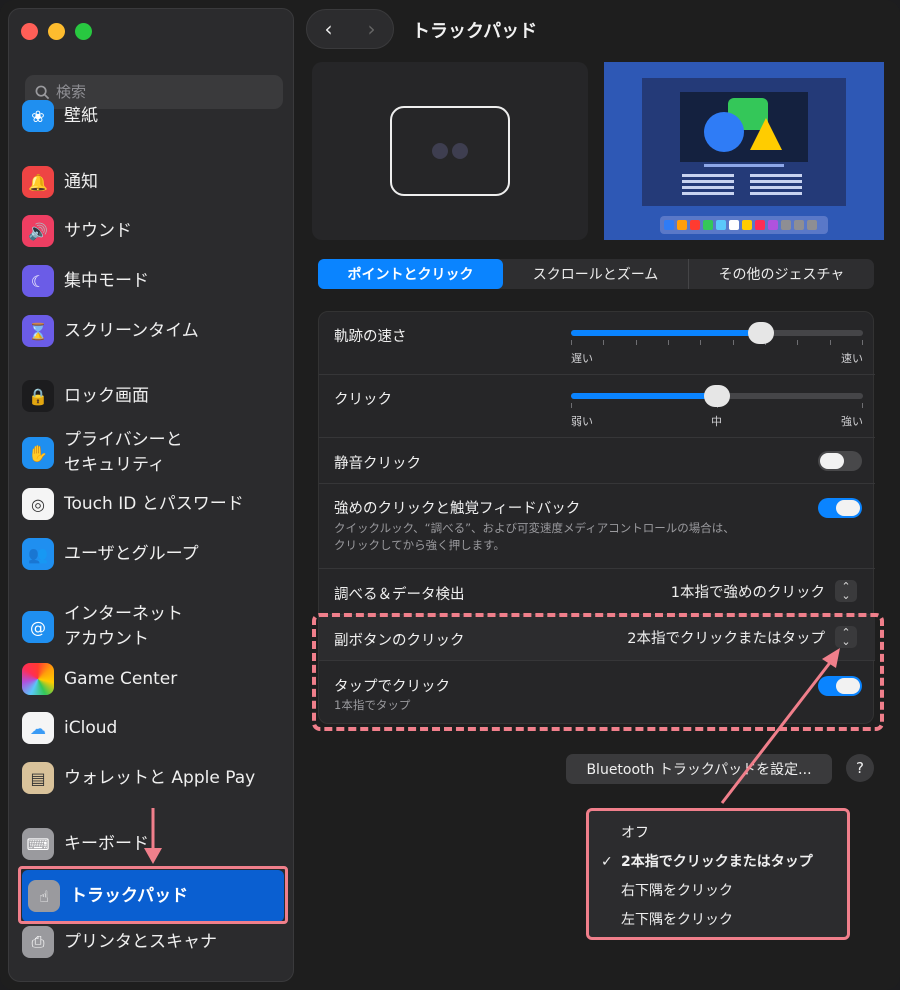  What do you see at coordinates (716, 421) in the screenshot?
I see `click-pressure-mid-label: 中` at bounding box center [716, 421].